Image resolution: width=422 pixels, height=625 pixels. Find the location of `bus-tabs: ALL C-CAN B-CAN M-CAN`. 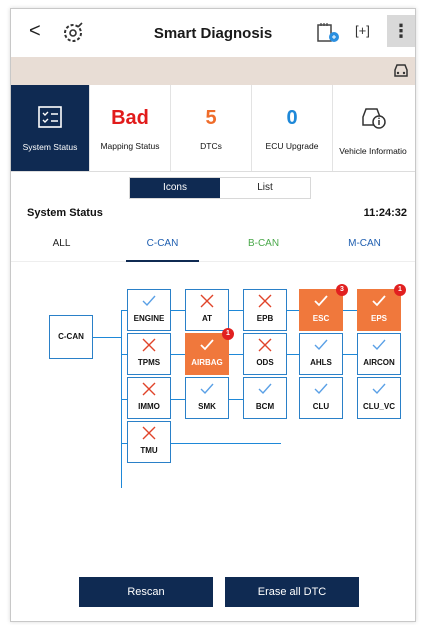

bus-tabs: ALL C-CAN B-CAN M-CAN is located at coordinates (213, 244).